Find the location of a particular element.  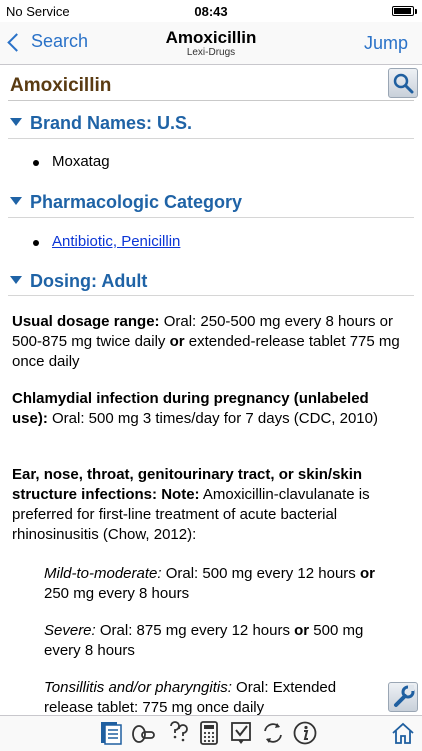

brand-name-item: Moxatag is located at coordinates (71, 161).